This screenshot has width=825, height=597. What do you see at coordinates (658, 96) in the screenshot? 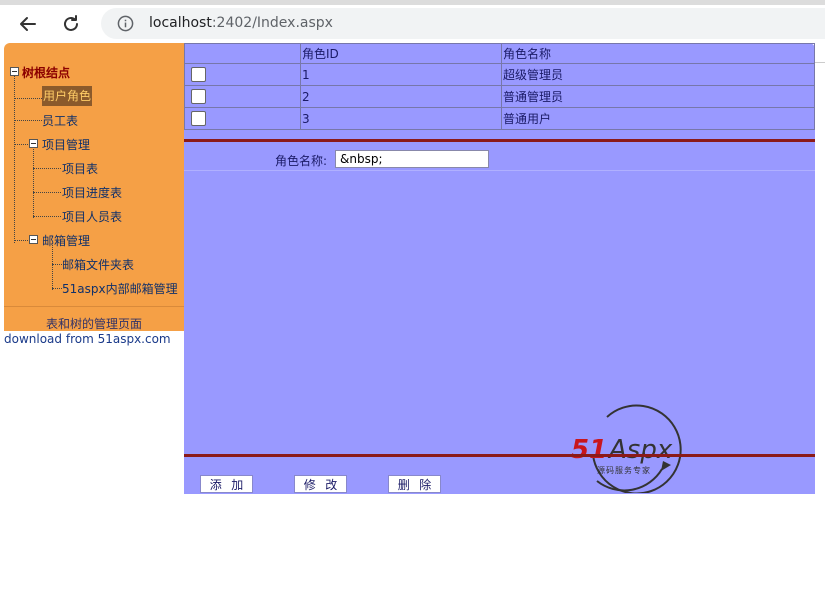
I see `role-name-cell: 普通管理员` at bounding box center [658, 96].